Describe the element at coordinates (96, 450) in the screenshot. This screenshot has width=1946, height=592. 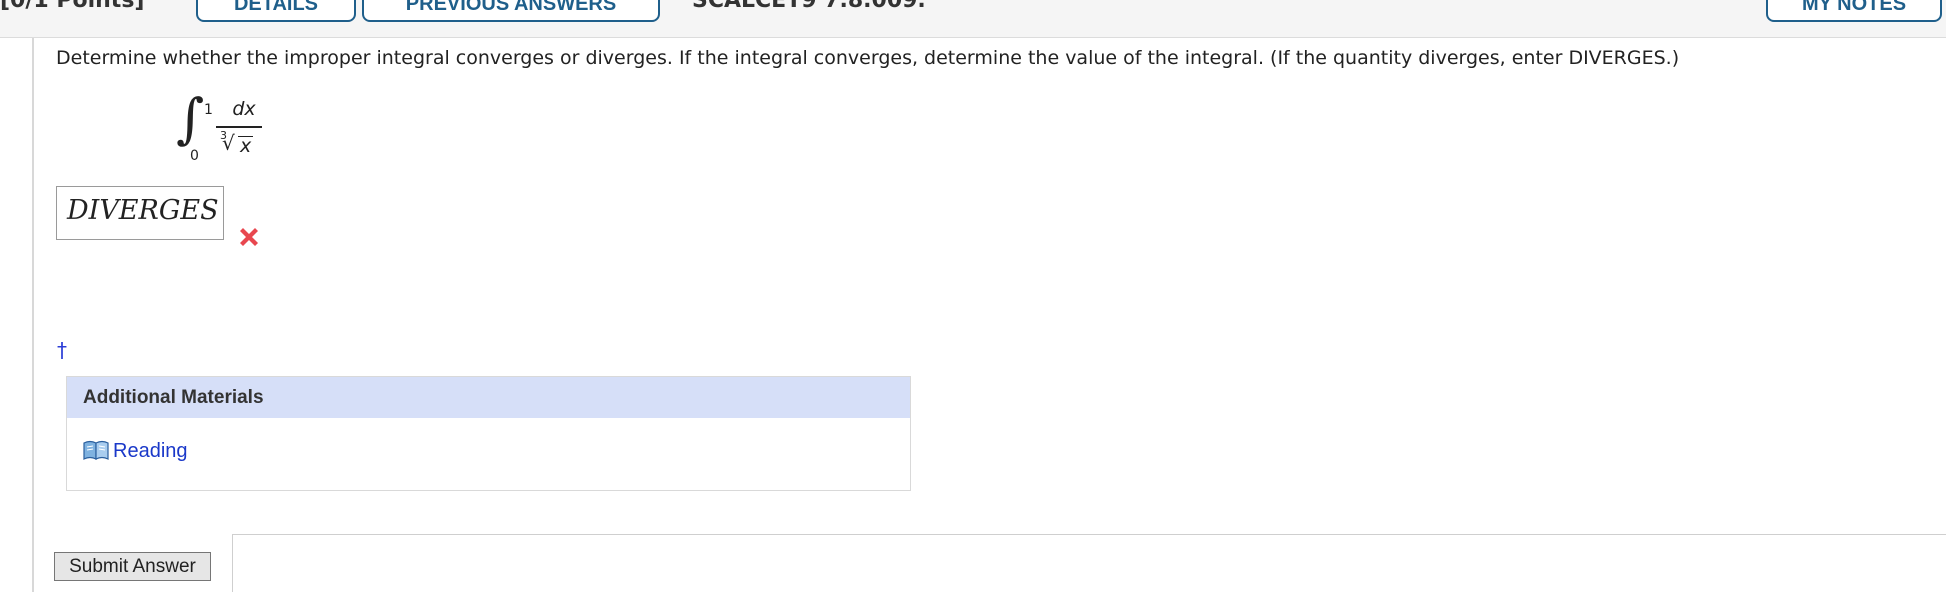
I see `book-icon` at that location.